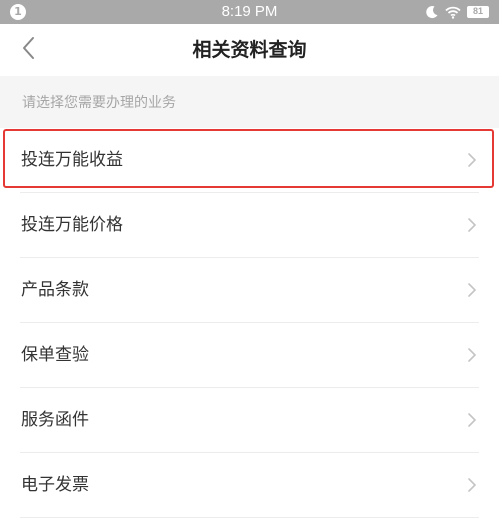  What do you see at coordinates (249, 225) in the screenshot?
I see `list-item-investment-price: 投连万能价格` at bounding box center [249, 225].